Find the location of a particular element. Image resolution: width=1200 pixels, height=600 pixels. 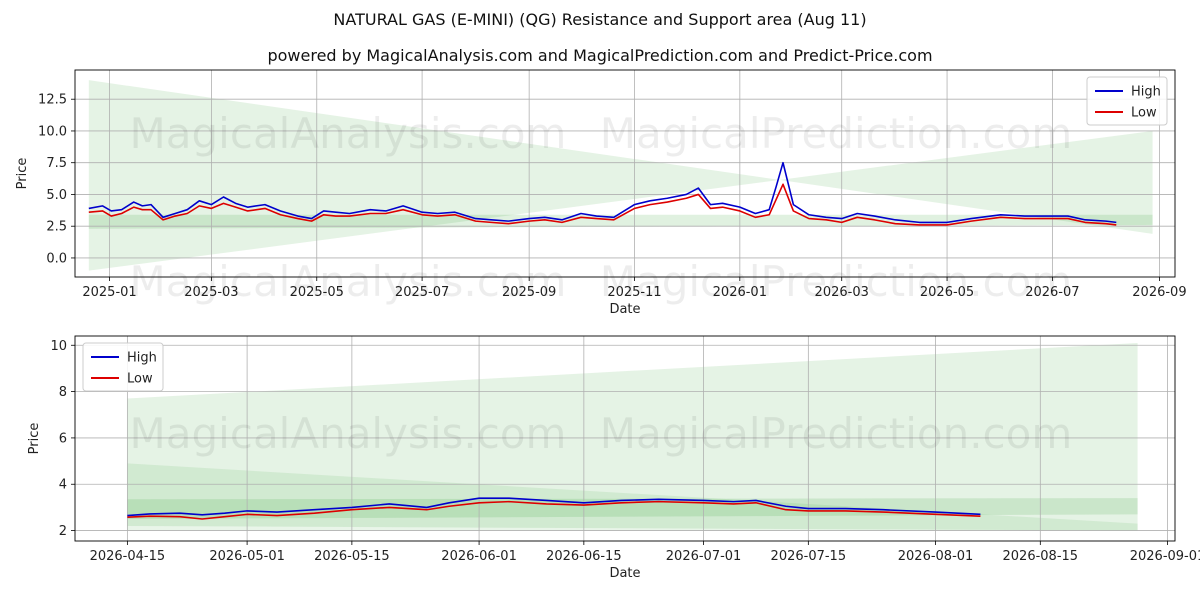

y-tick-label: 2.5 is located at coordinates (56, 227).